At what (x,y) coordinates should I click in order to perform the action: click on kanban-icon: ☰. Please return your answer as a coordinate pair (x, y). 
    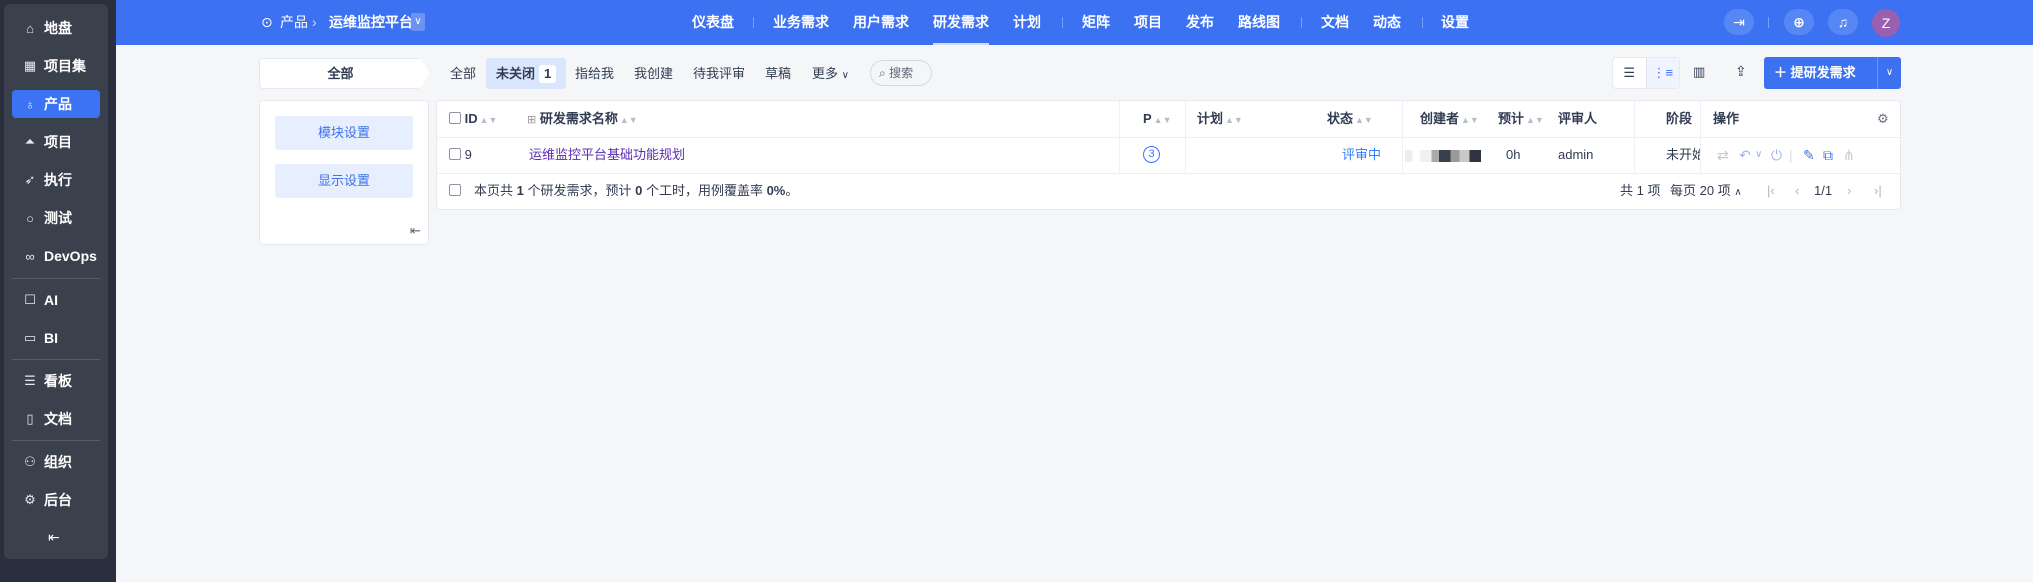
    Looking at the image, I should click on (30, 380).